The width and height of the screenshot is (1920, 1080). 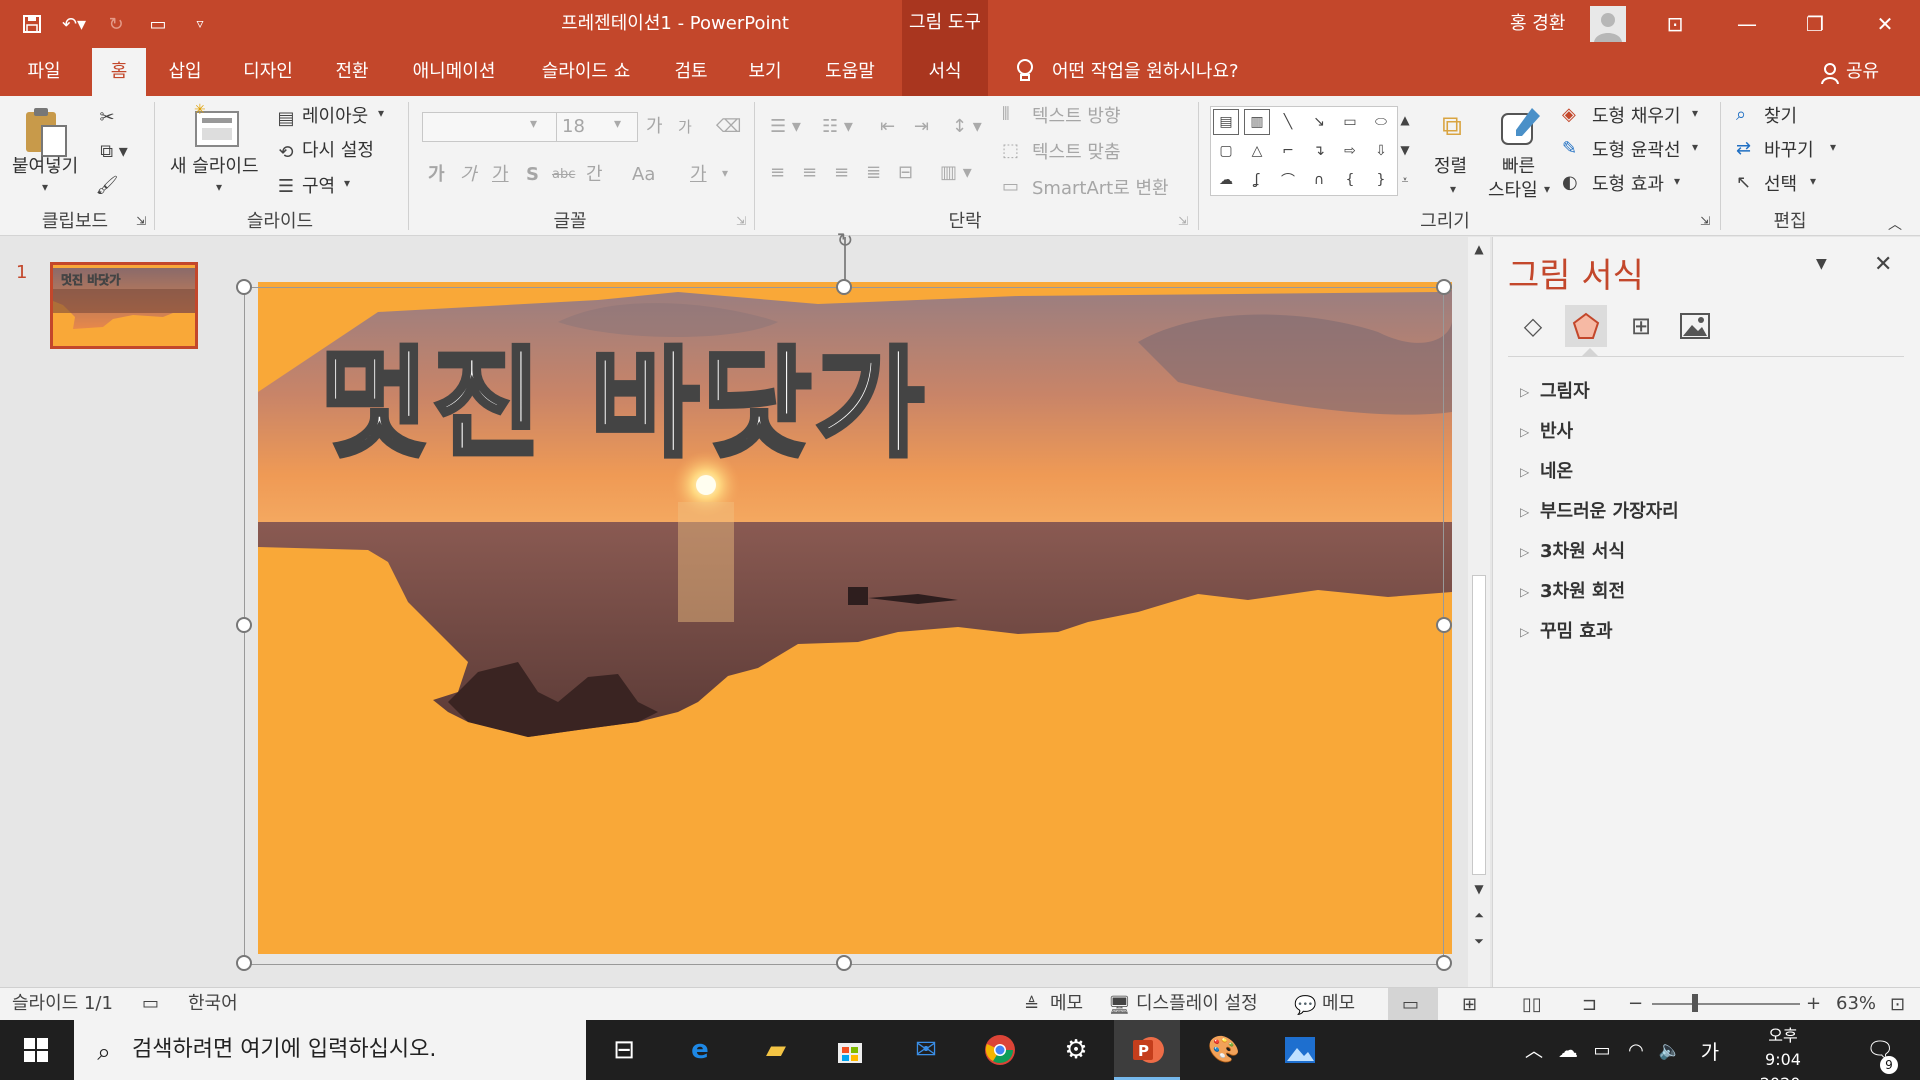 What do you see at coordinates (1565, 392) in the screenshot?
I see `section-shadow: 그림자` at bounding box center [1565, 392].